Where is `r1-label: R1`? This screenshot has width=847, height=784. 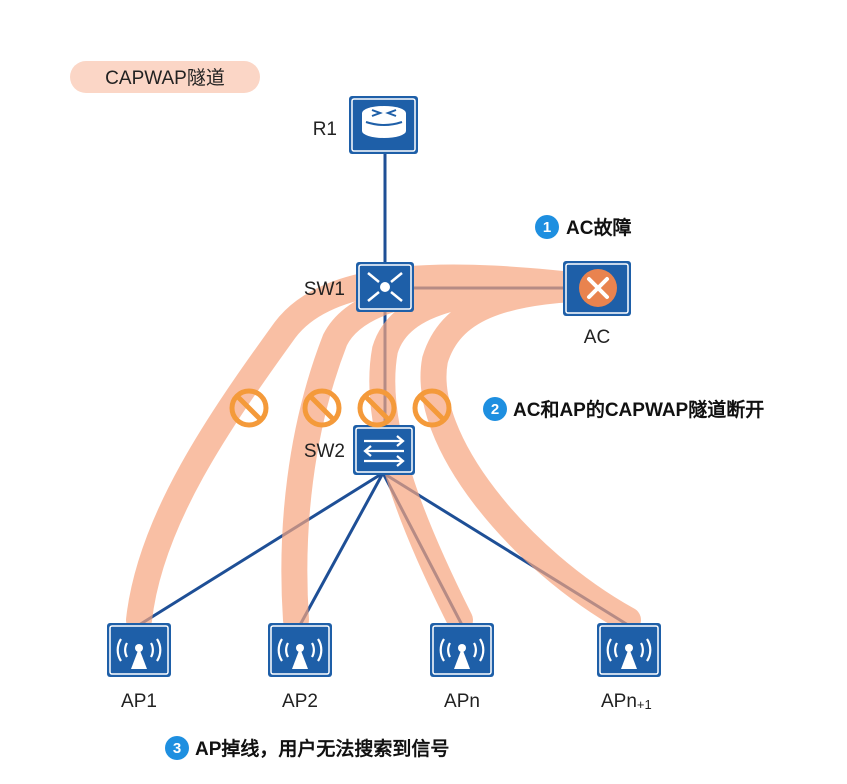 r1-label: R1 is located at coordinates (325, 129).